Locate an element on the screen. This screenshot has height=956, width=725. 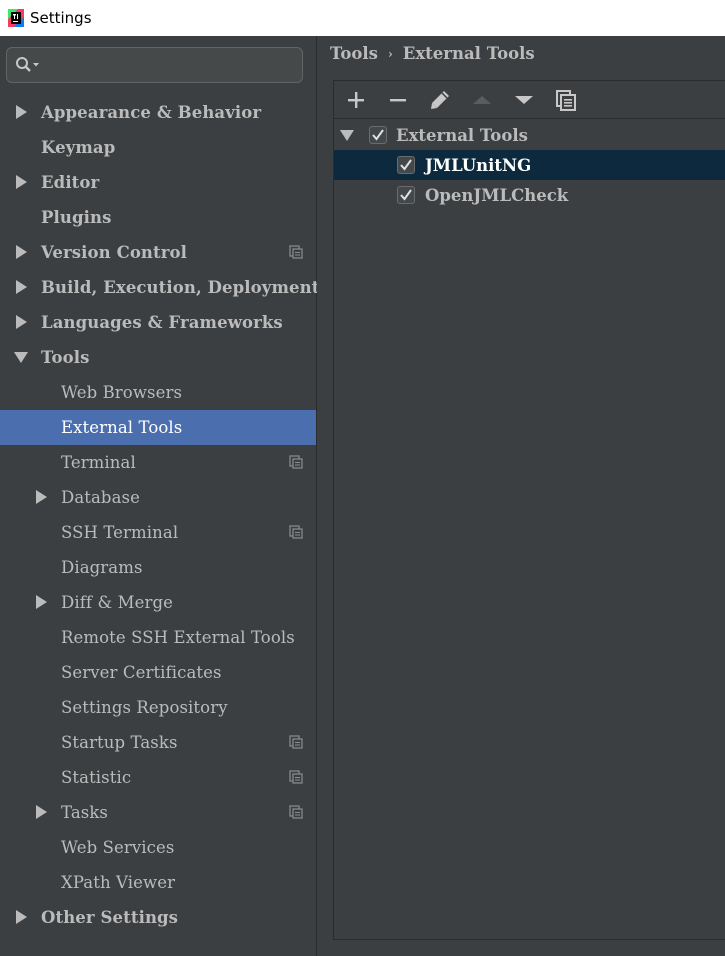
add-button is located at coordinates (356, 99).